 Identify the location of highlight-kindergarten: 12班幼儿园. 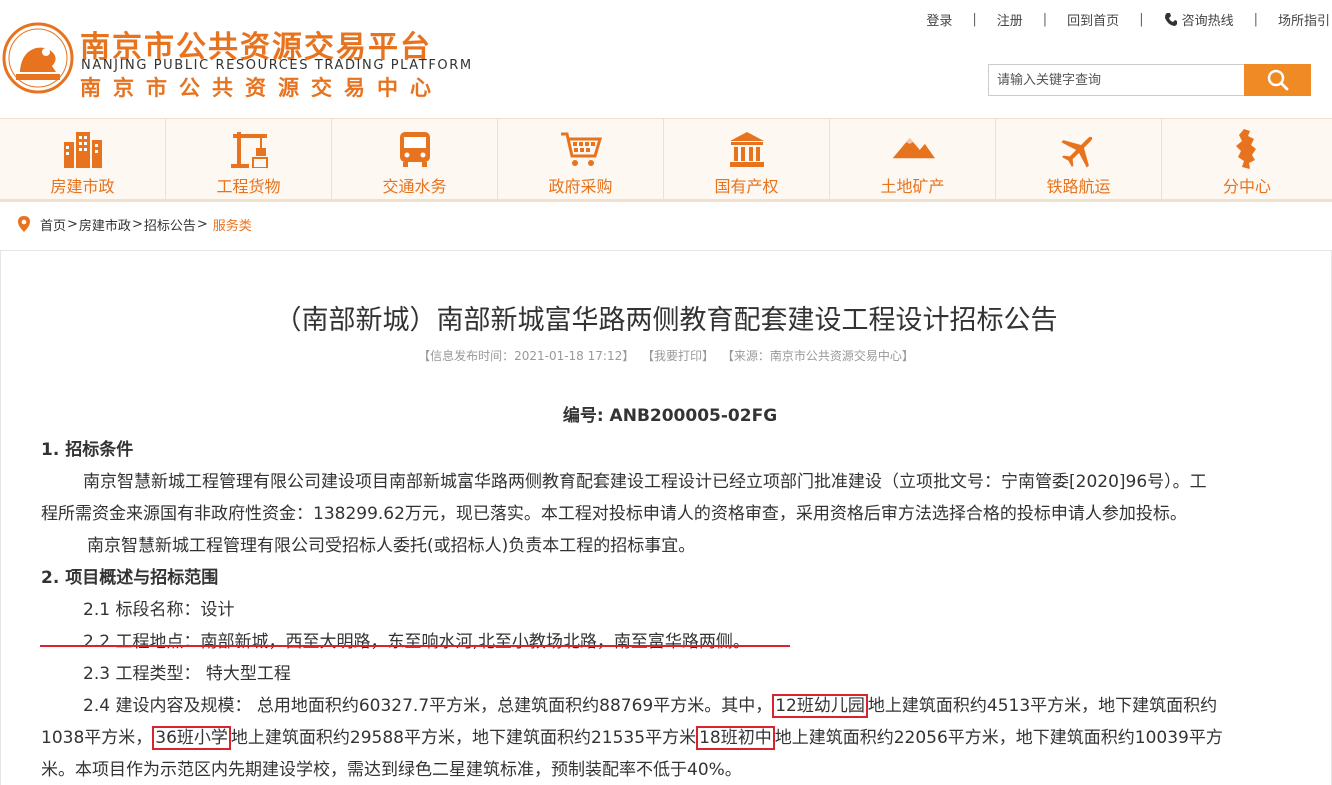
(820, 706).